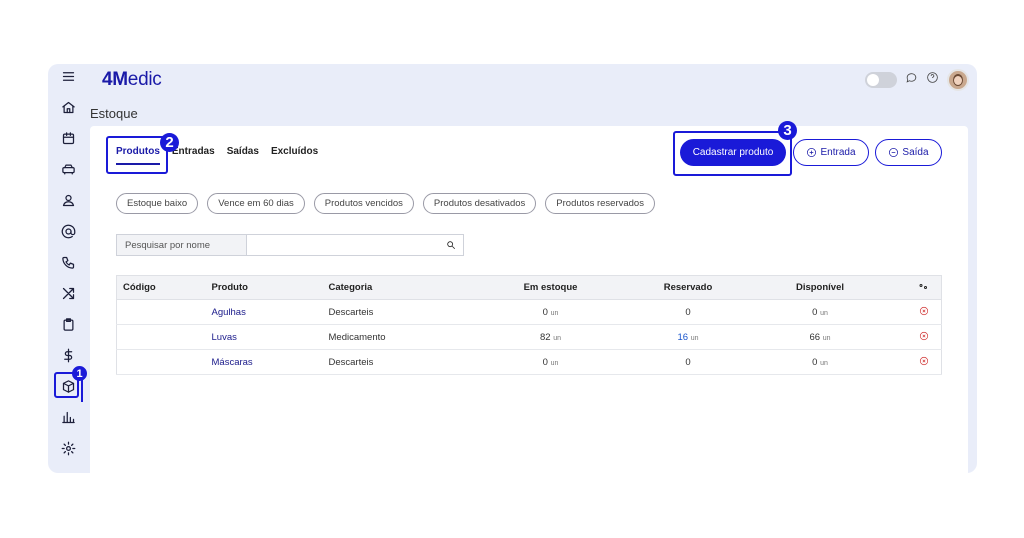 The image size is (1024, 538). Describe the element at coordinates (182, 245) in the screenshot. I see `search-label: Pesquisar por nome` at that location.